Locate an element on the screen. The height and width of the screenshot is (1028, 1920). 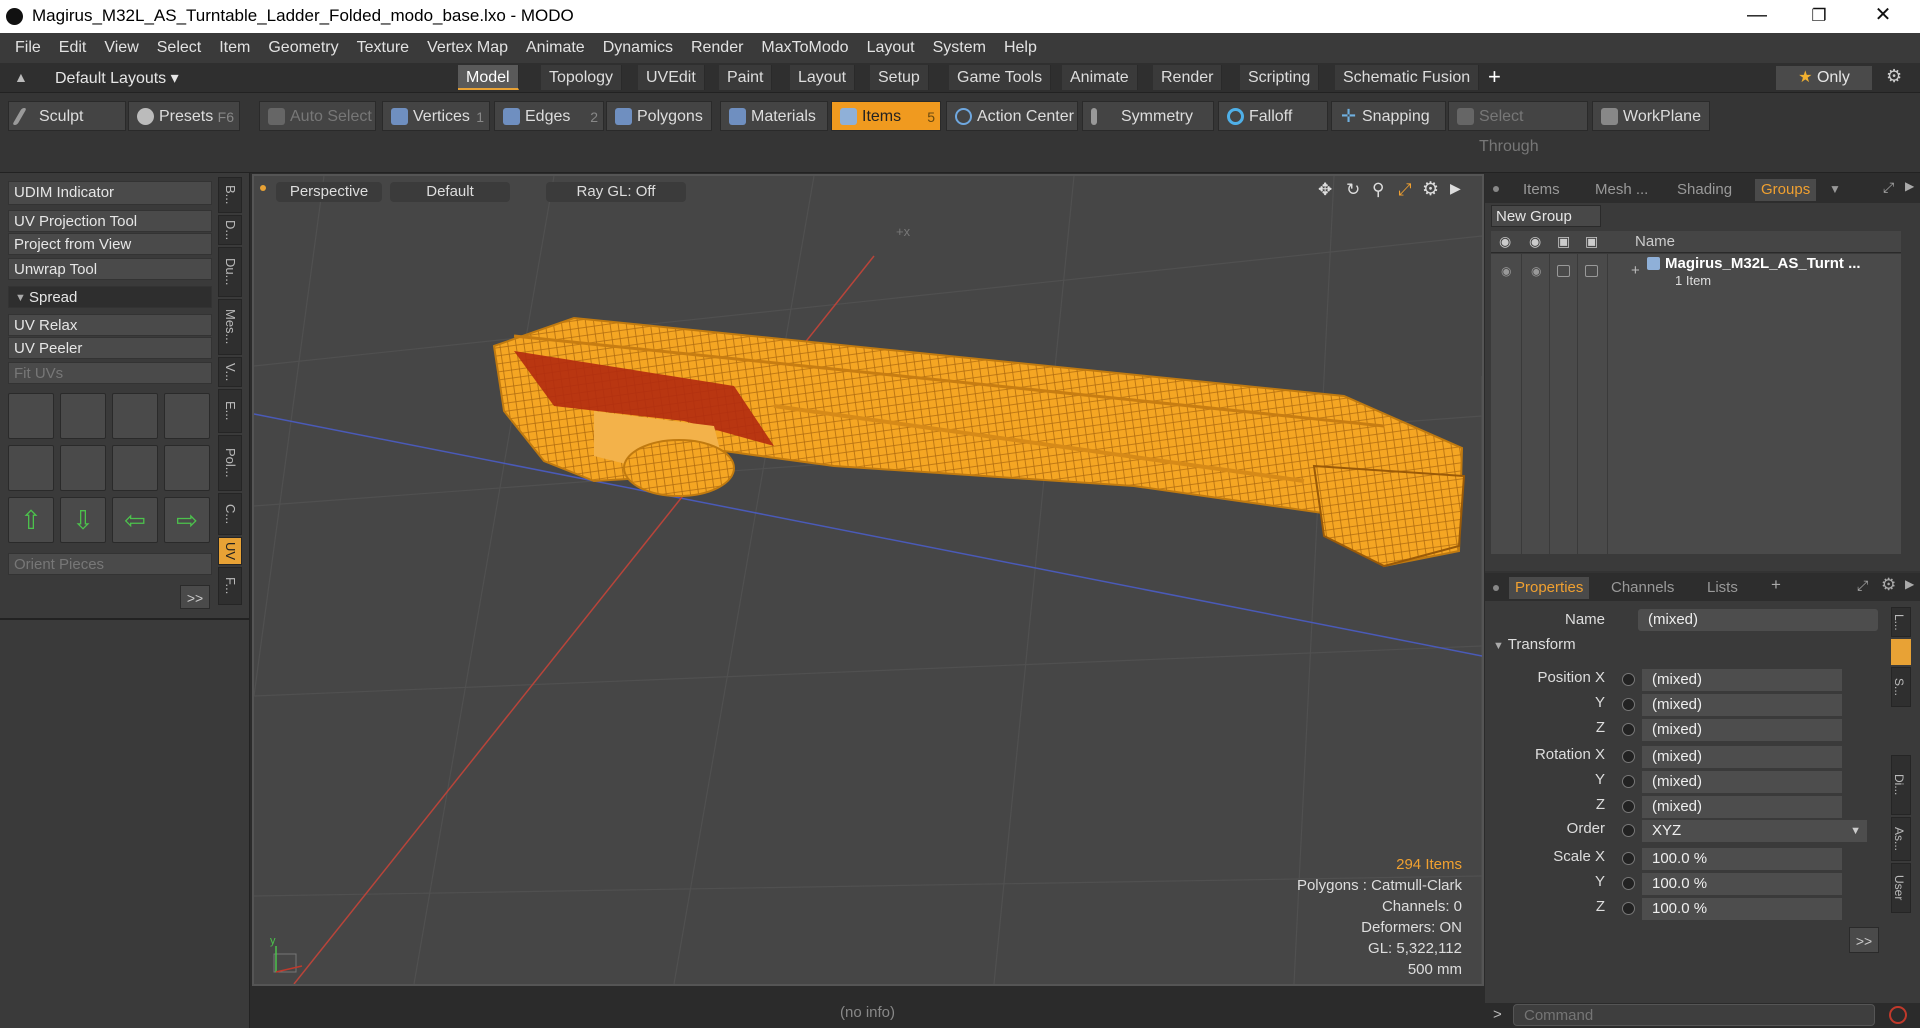
menu-help: Help is located at coordinates (1020, 48).